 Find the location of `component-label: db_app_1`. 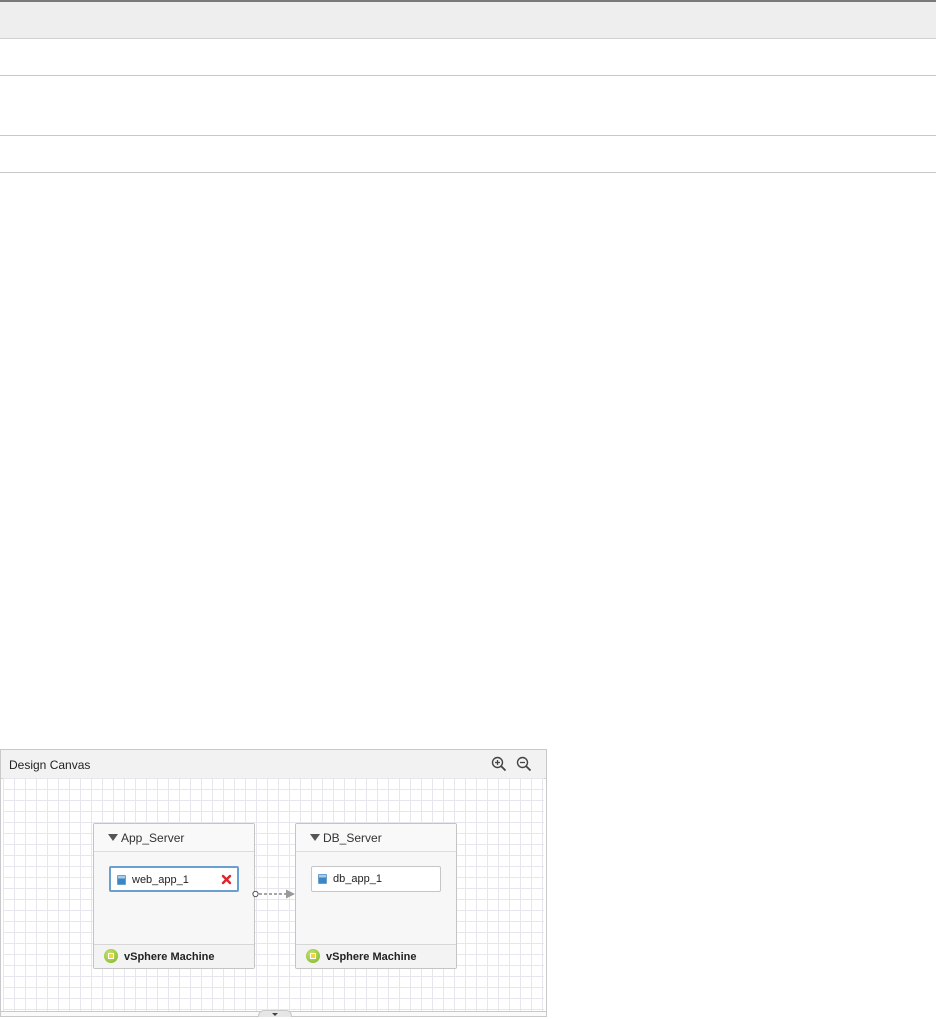

component-label: db_app_1 is located at coordinates (357, 879).